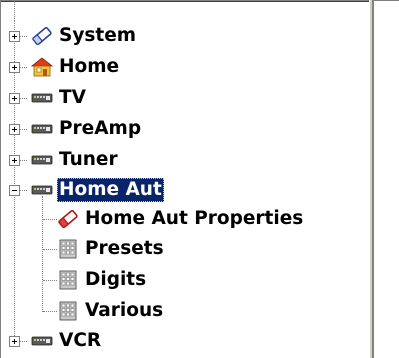  I want to click on tree-item-home: Home, so click(76, 67).